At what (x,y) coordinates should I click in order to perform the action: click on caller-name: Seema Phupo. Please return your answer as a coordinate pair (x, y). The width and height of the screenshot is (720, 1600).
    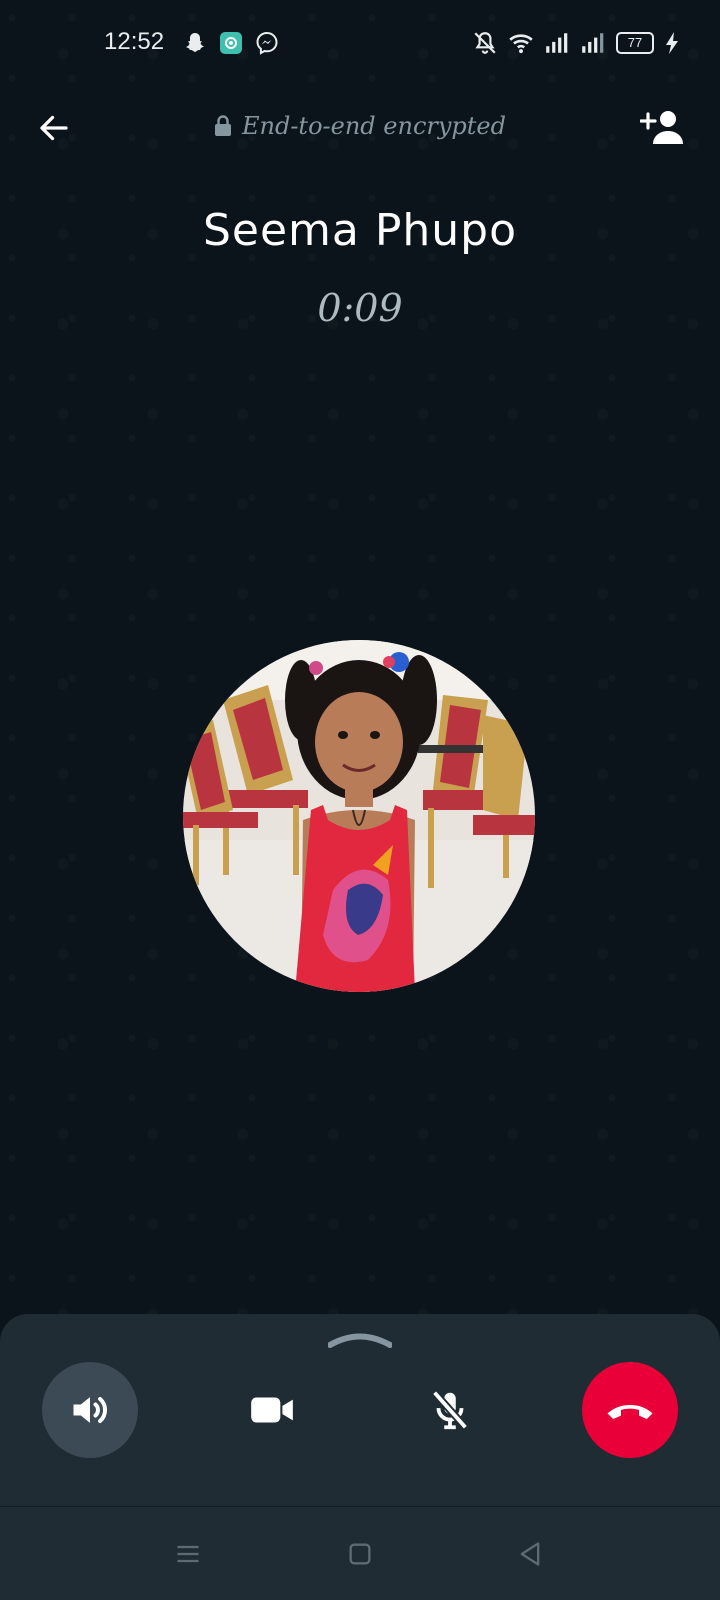
    Looking at the image, I should click on (360, 230).